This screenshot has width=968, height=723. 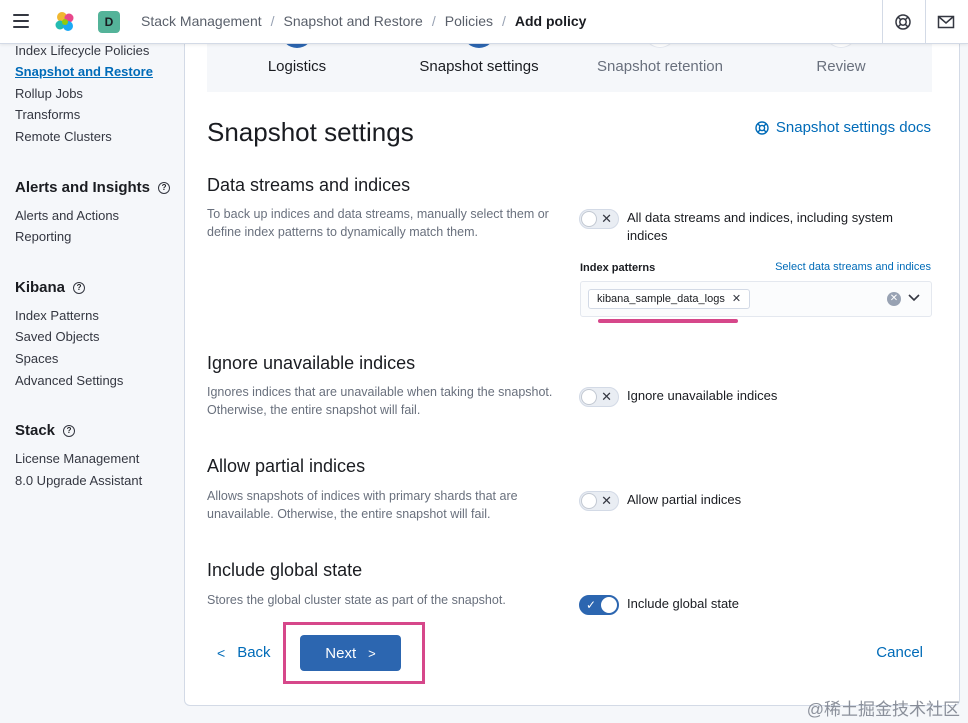 I want to click on clear-icon: ✕, so click(x=894, y=299).